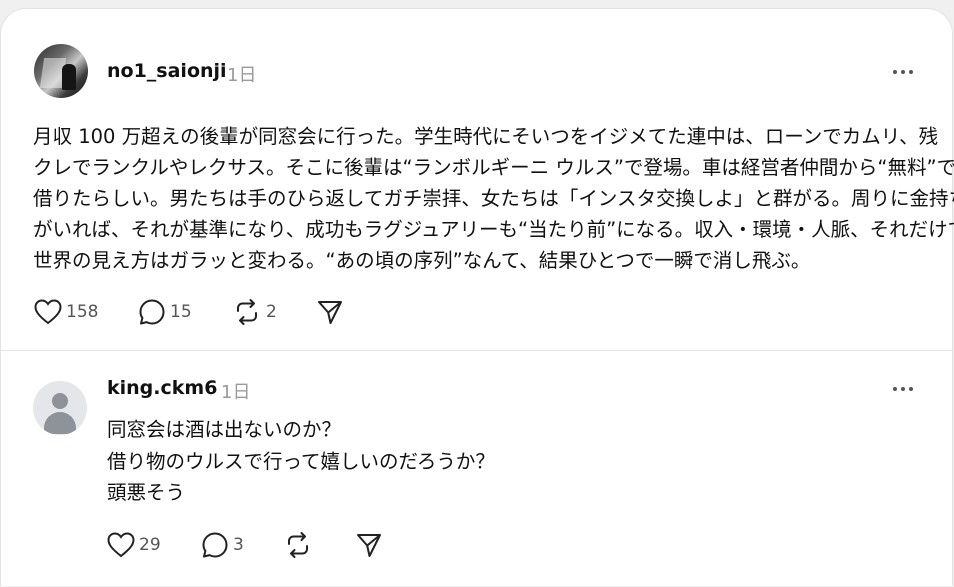 Image resolution: width=954 pixels, height=587 pixels. I want to click on reply-line: 頭悪そう, so click(146, 492).